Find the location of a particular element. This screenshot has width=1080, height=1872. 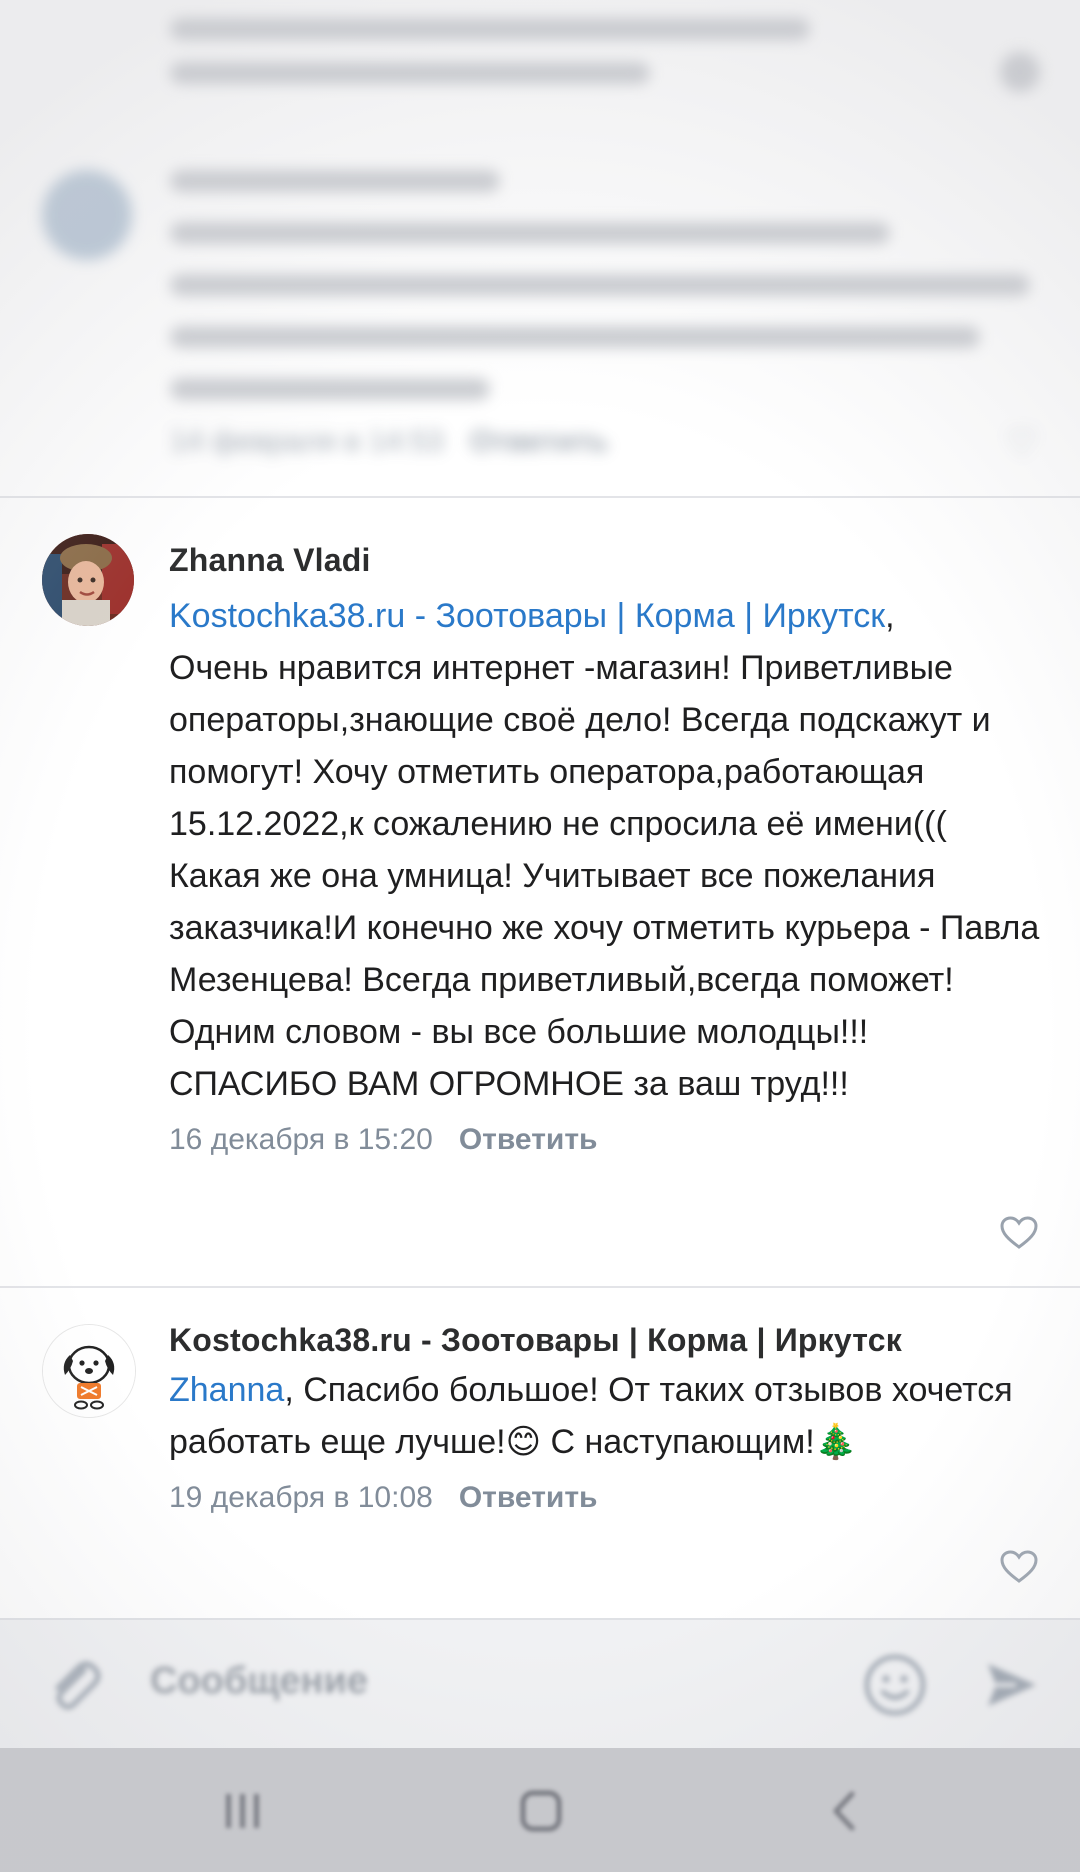

message-input: Сообщение is located at coordinates (259, 1681).